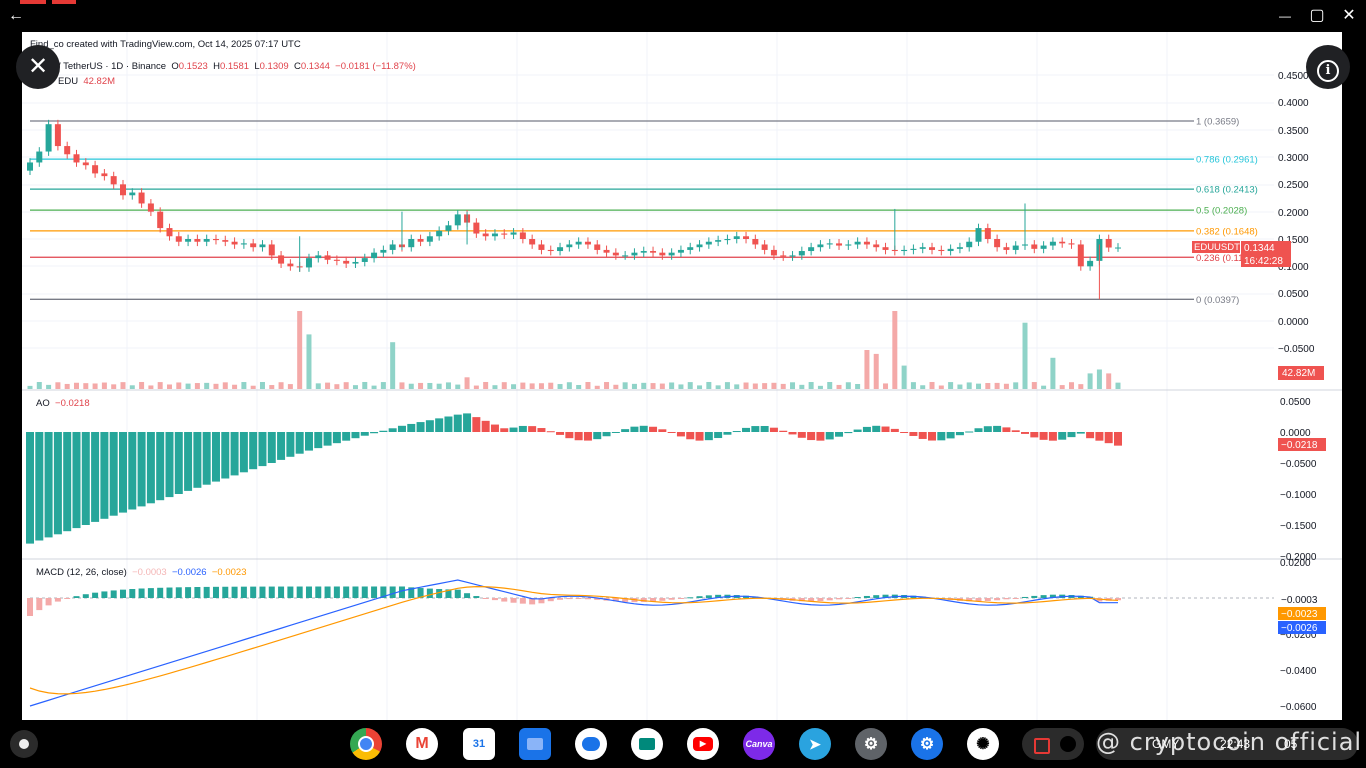 Image resolution: width=1366 pixels, height=768 pixels. I want to click on minimize-button: —, so click(1285, 16).